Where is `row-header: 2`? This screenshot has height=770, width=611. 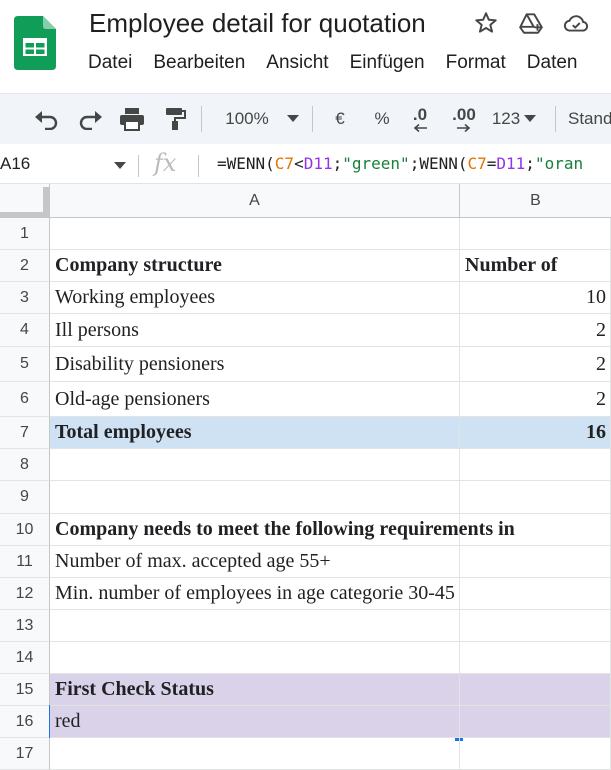
row-header: 2 is located at coordinates (25, 266).